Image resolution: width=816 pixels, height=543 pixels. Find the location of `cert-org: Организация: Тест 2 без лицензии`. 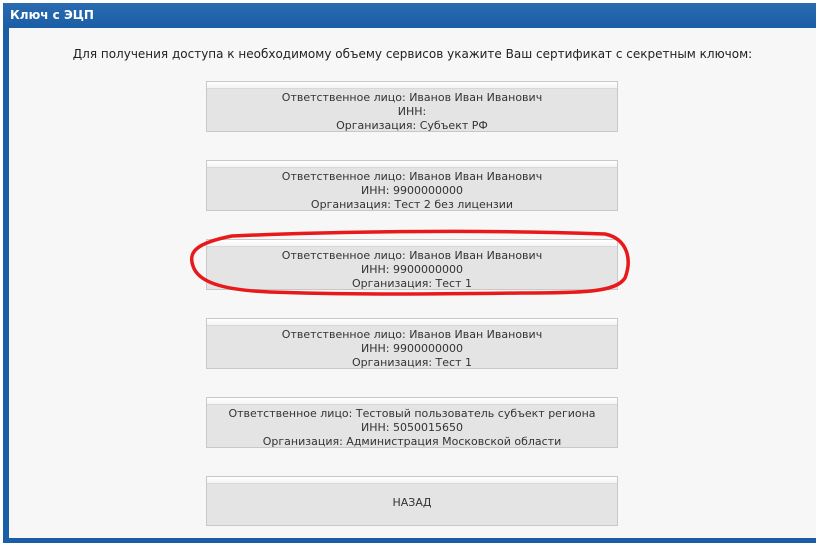

cert-org: Организация: Тест 2 без лицензии is located at coordinates (412, 204).